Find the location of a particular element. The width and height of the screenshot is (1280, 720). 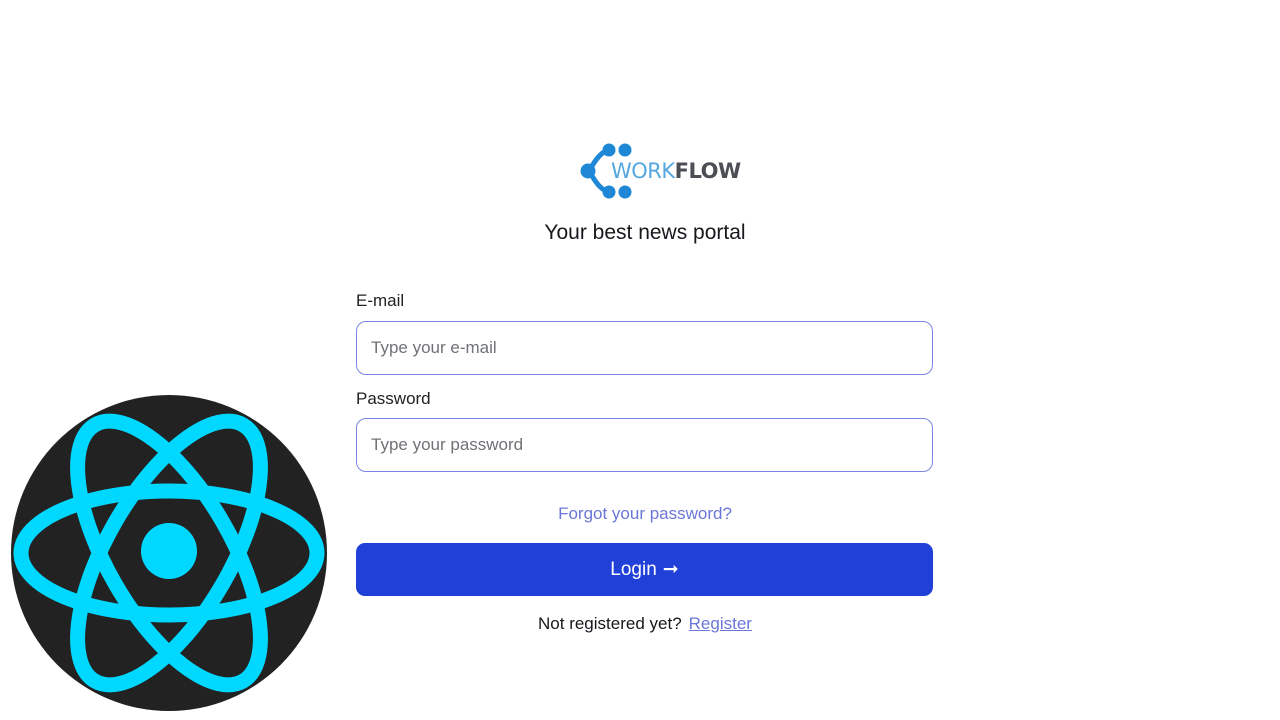

forgot-password-link: Forgot your password? is located at coordinates (645, 513).